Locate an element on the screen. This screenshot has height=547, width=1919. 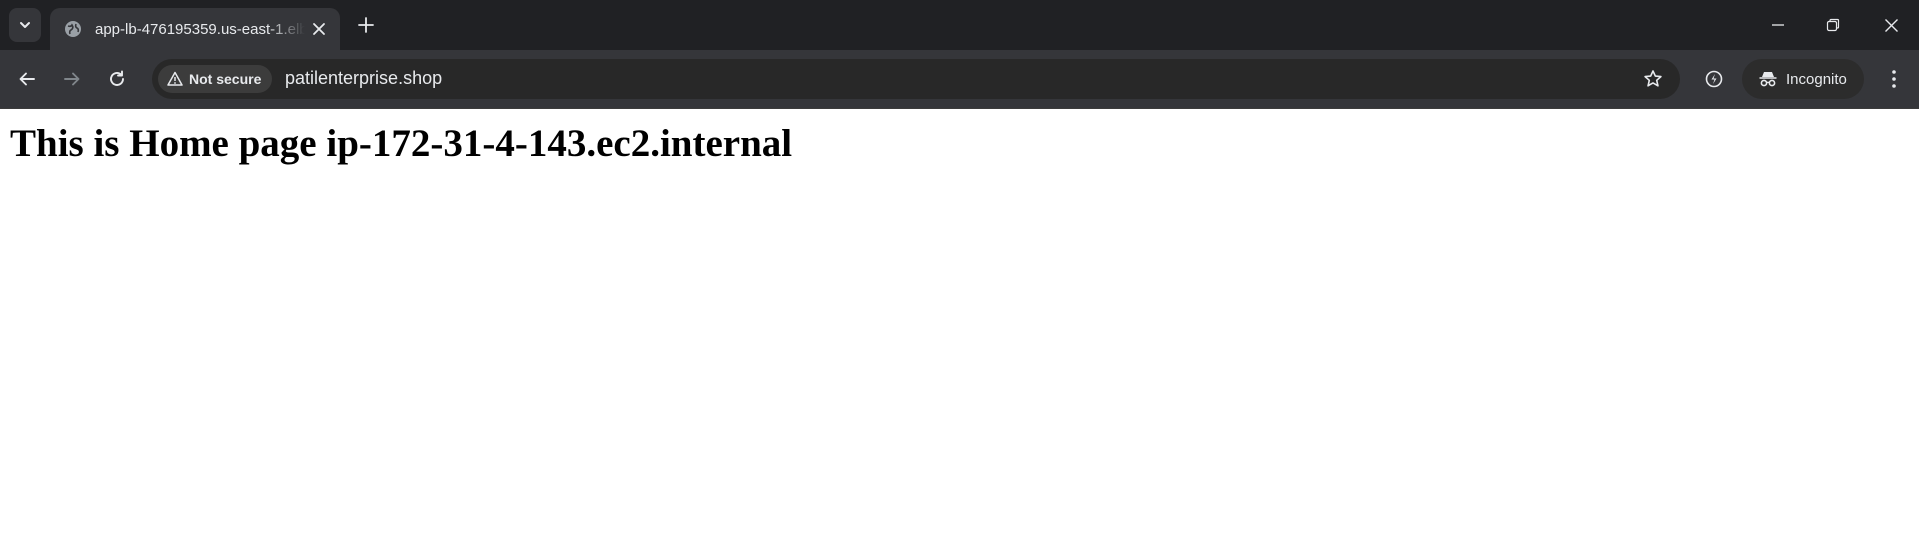
minimize-button is located at coordinates (1778, 25).